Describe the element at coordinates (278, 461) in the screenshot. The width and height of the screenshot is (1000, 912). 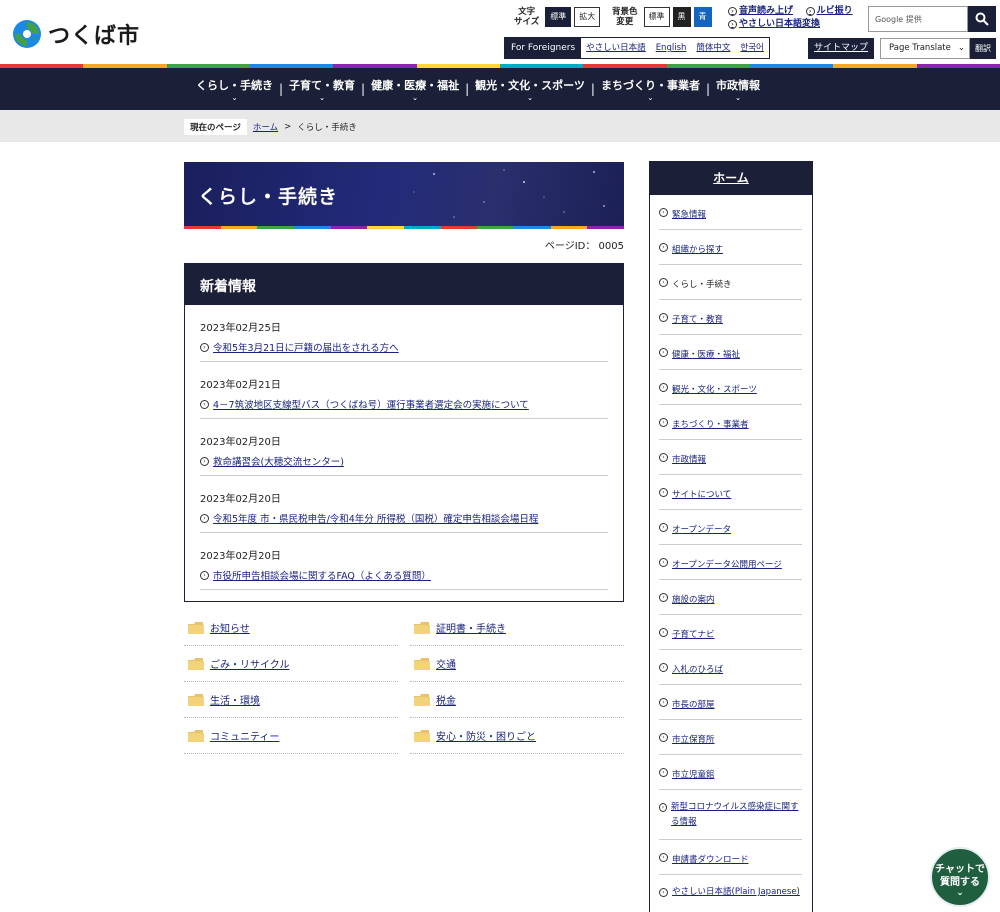
I see `news-link: 救命講習会(大穂交流センター)` at that location.